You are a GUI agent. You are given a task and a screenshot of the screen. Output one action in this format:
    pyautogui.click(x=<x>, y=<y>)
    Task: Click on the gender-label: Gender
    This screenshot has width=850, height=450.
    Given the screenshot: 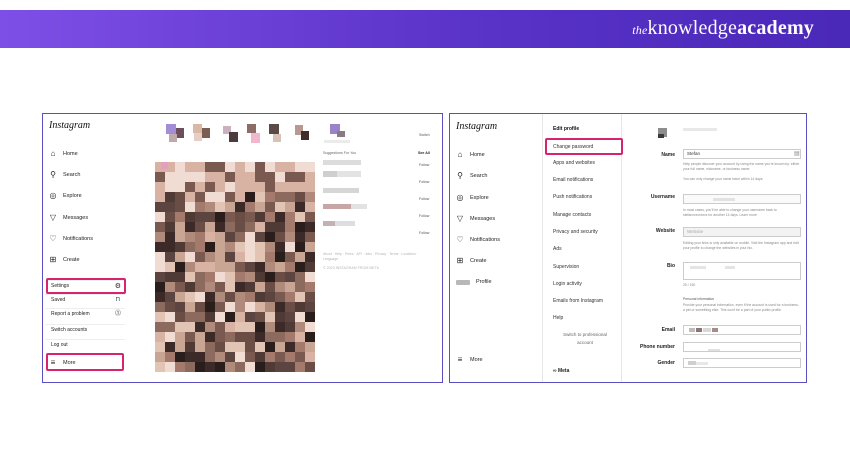 What is the action you would take?
    pyautogui.click(x=666, y=363)
    